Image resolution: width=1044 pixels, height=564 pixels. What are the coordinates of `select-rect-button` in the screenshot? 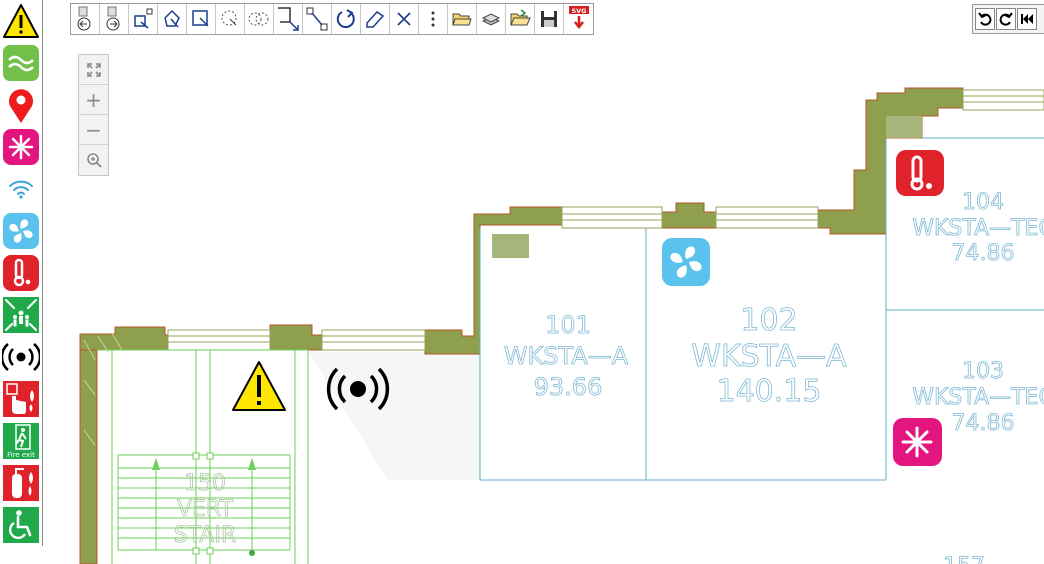 It's located at (201, 19).